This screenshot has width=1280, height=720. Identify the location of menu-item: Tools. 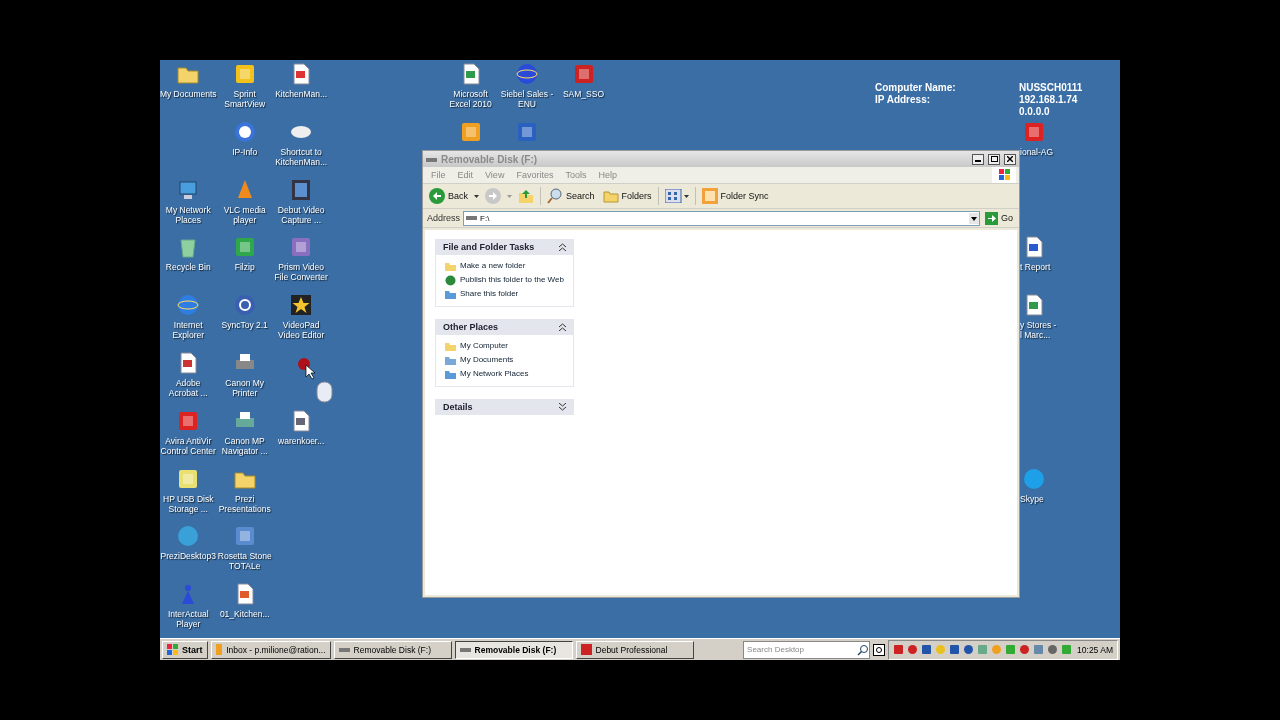
(576, 175).